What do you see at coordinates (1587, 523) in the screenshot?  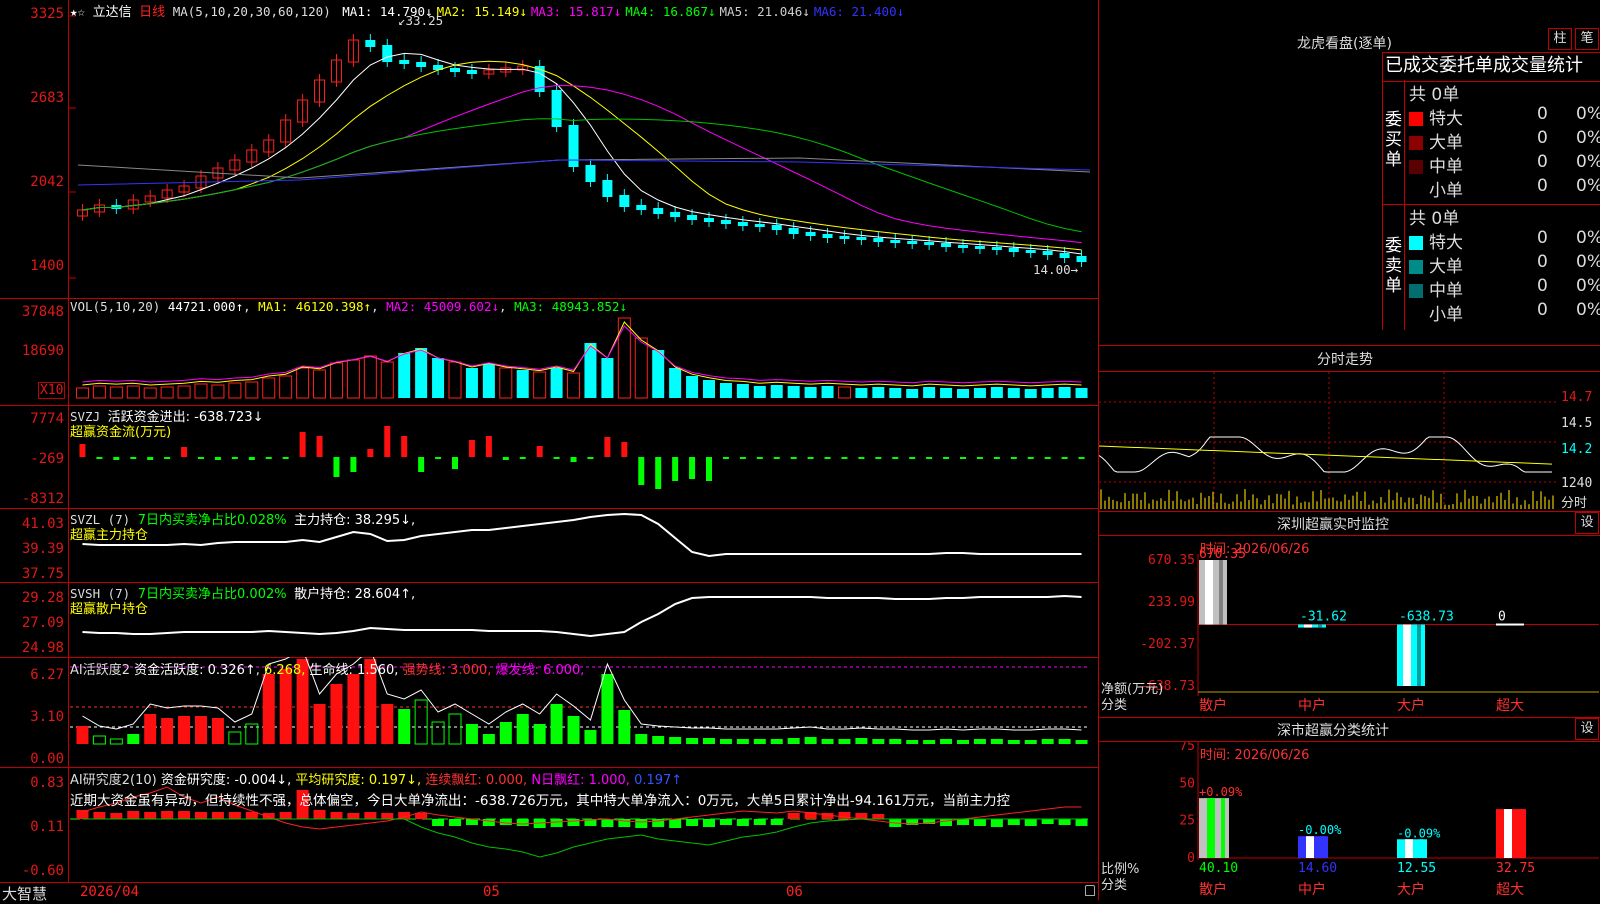 I see `sz-monitor-settings-button: 设` at bounding box center [1587, 523].